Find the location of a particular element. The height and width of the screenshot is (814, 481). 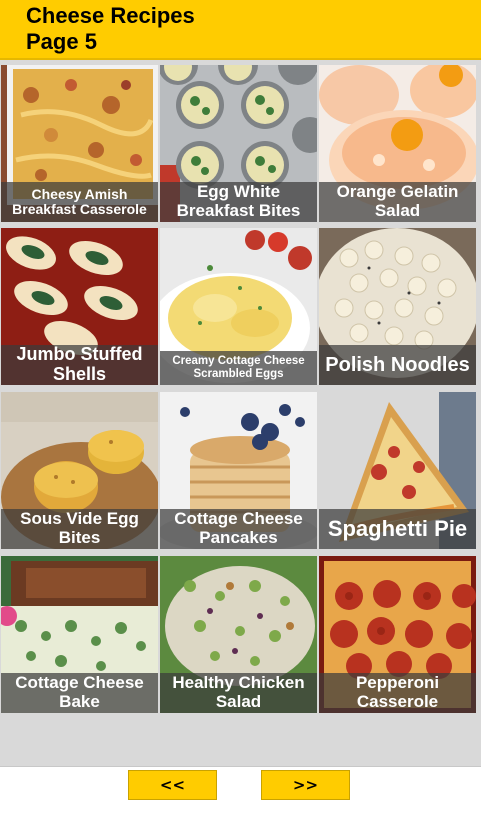

recipe-tile-jumbo-stuffed-shells: Jumbo Stuffed Shells is located at coordinates (79, 306).